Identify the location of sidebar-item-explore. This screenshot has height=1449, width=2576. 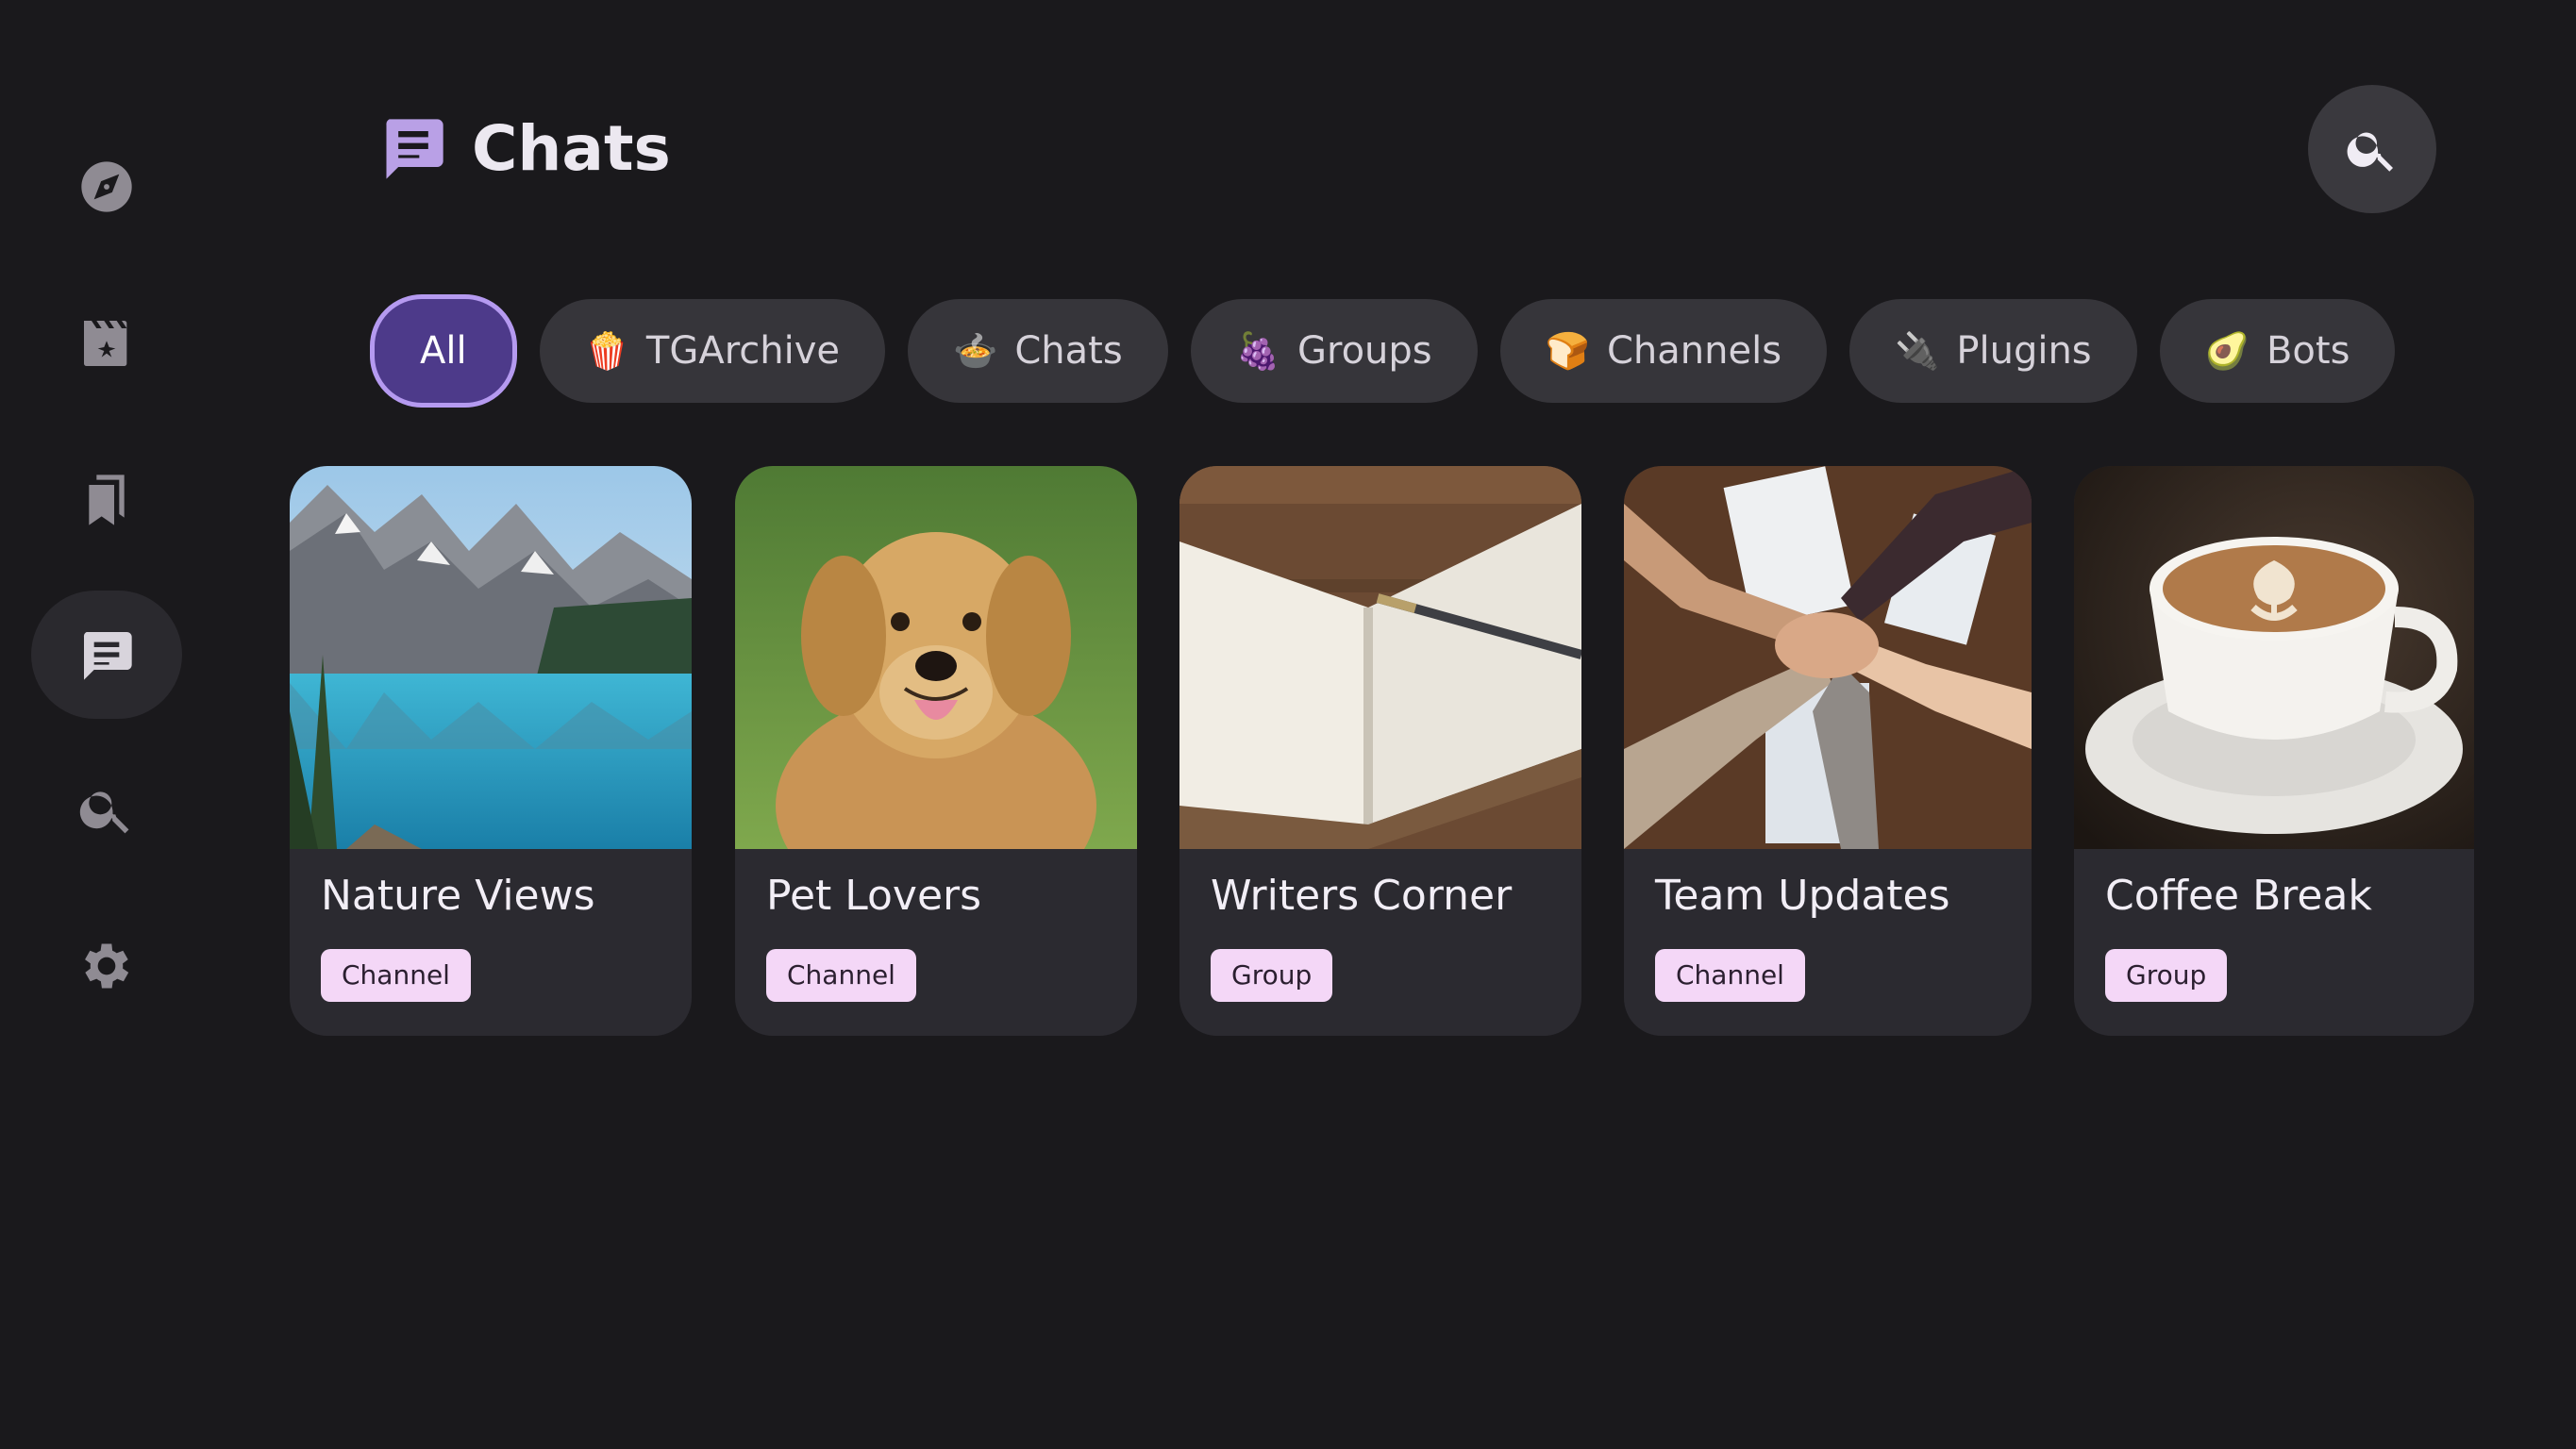
(106, 187).